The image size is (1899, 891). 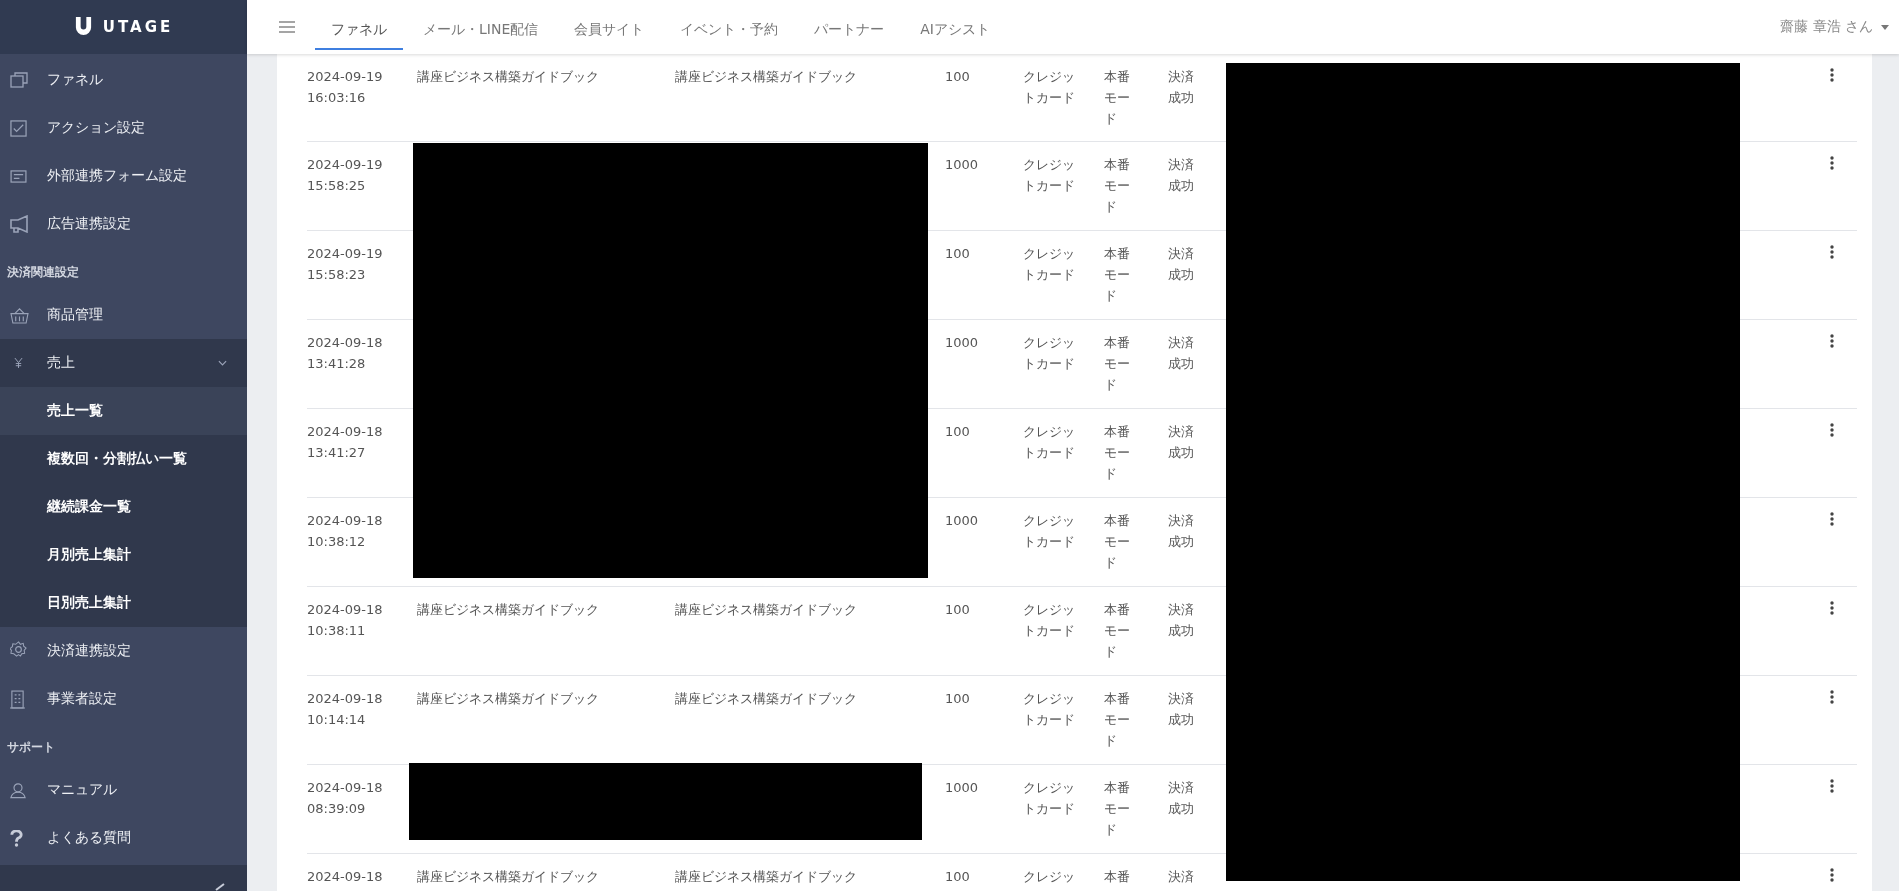 I want to click on question-icon, so click(x=16, y=838).